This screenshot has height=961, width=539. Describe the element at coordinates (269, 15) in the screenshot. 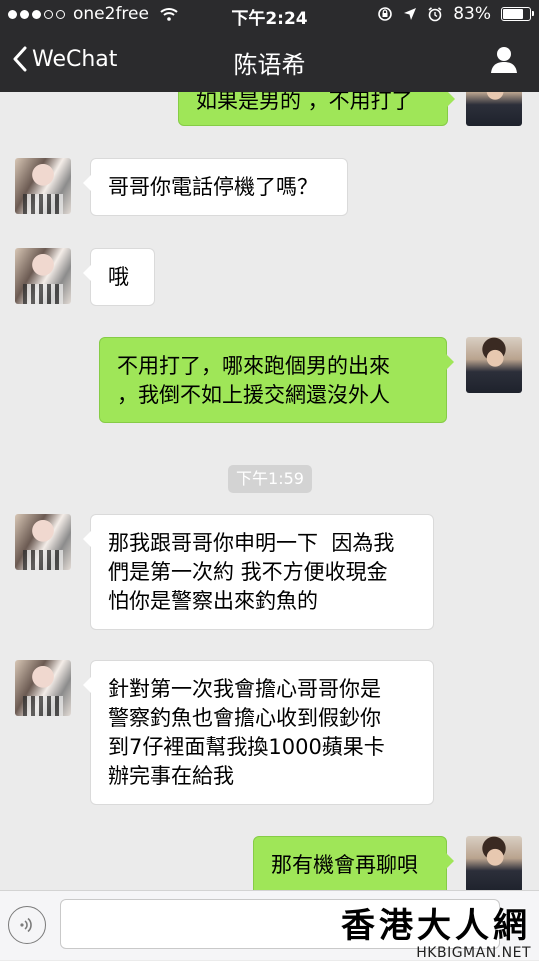

I see `status-bar: one2free 下午2:24 83%` at that location.